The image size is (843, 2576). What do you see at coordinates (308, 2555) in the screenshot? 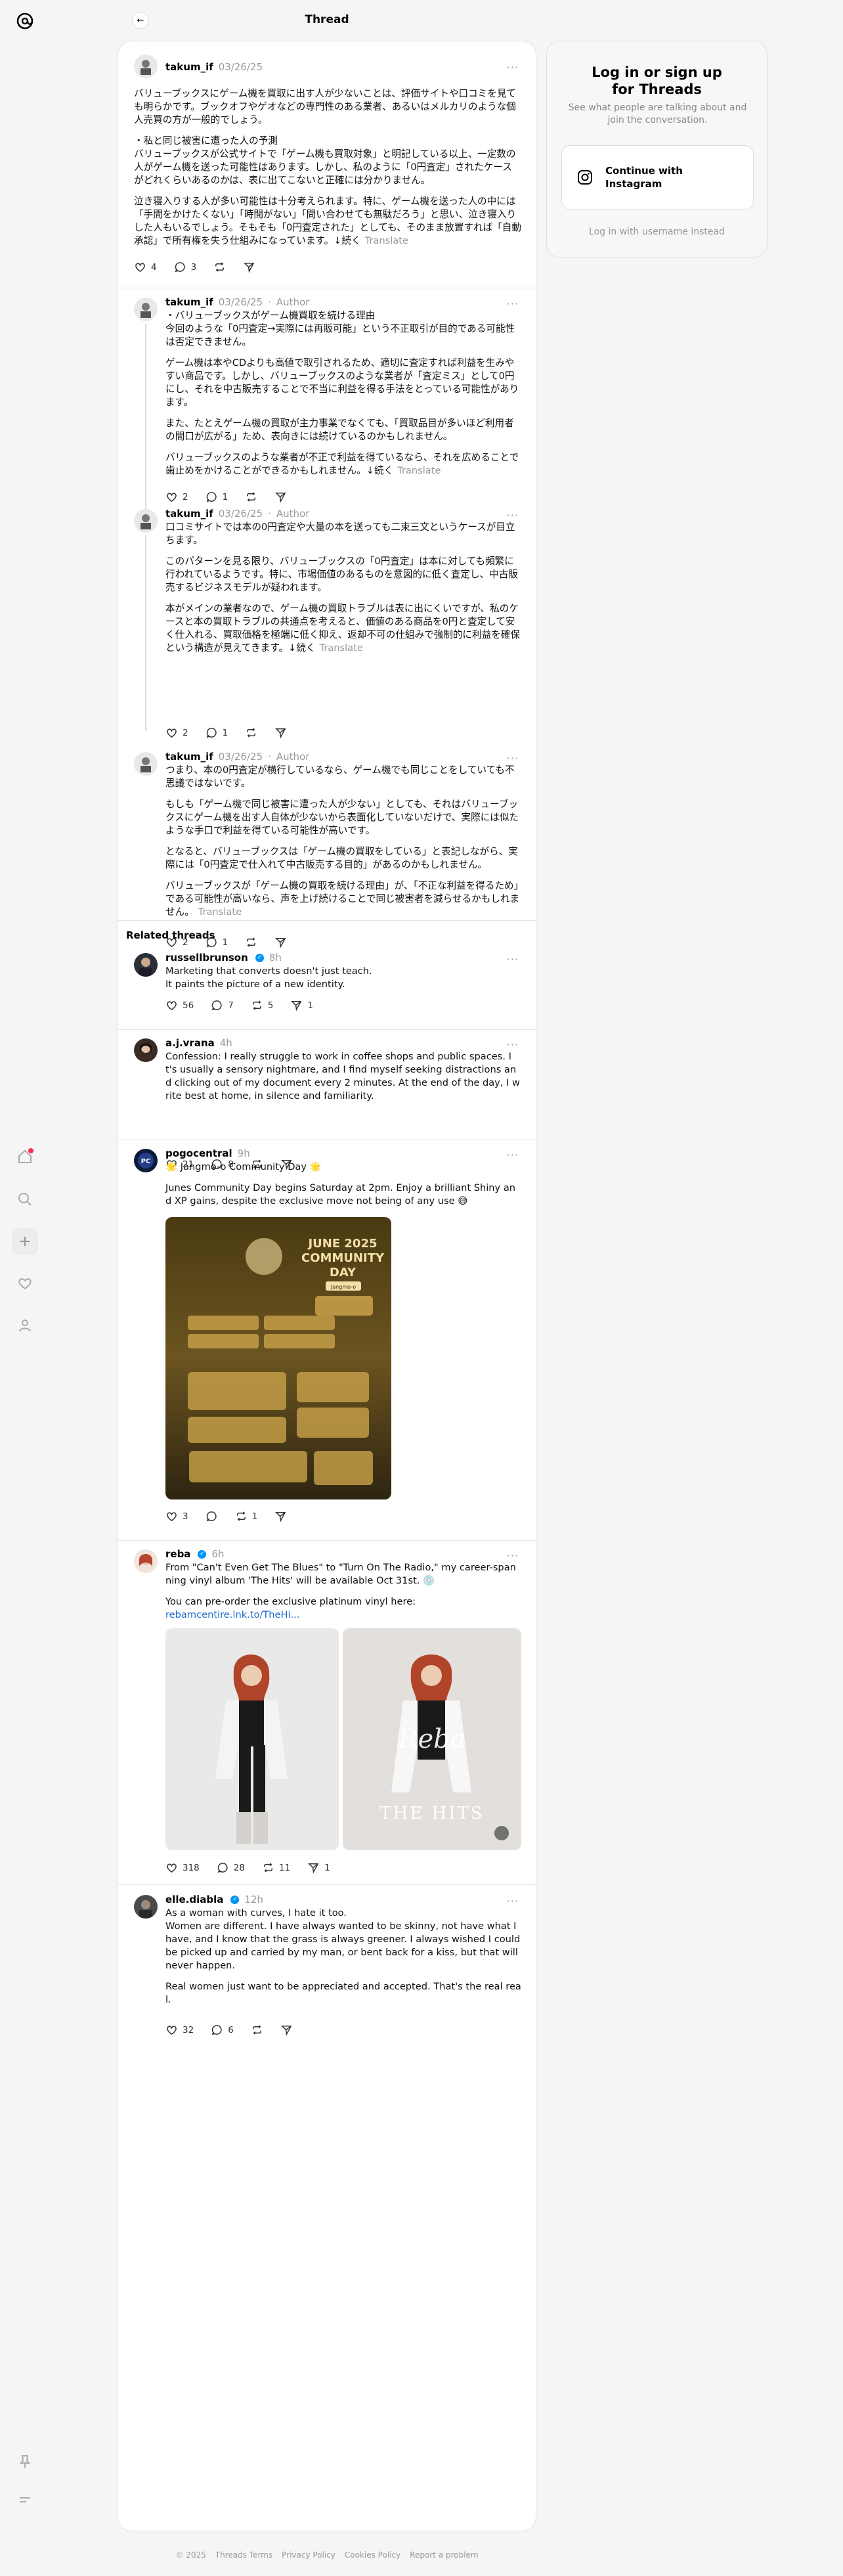
I see `privacy-link: Privacy Policy` at bounding box center [308, 2555].